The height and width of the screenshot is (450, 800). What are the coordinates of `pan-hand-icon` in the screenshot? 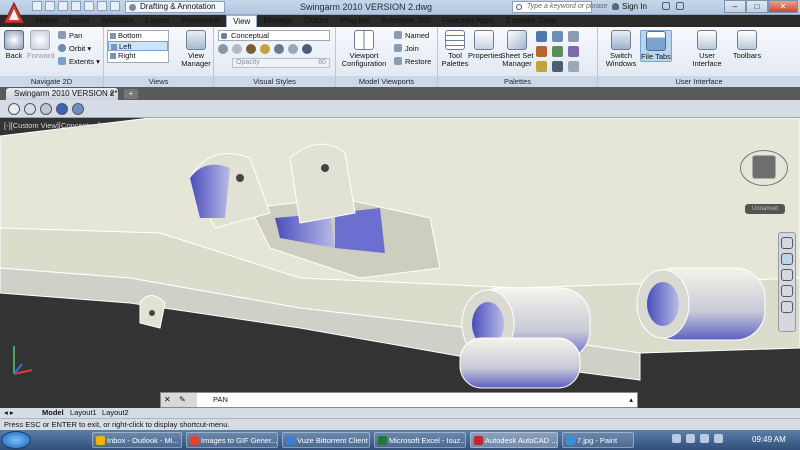 It's located at (787, 259).